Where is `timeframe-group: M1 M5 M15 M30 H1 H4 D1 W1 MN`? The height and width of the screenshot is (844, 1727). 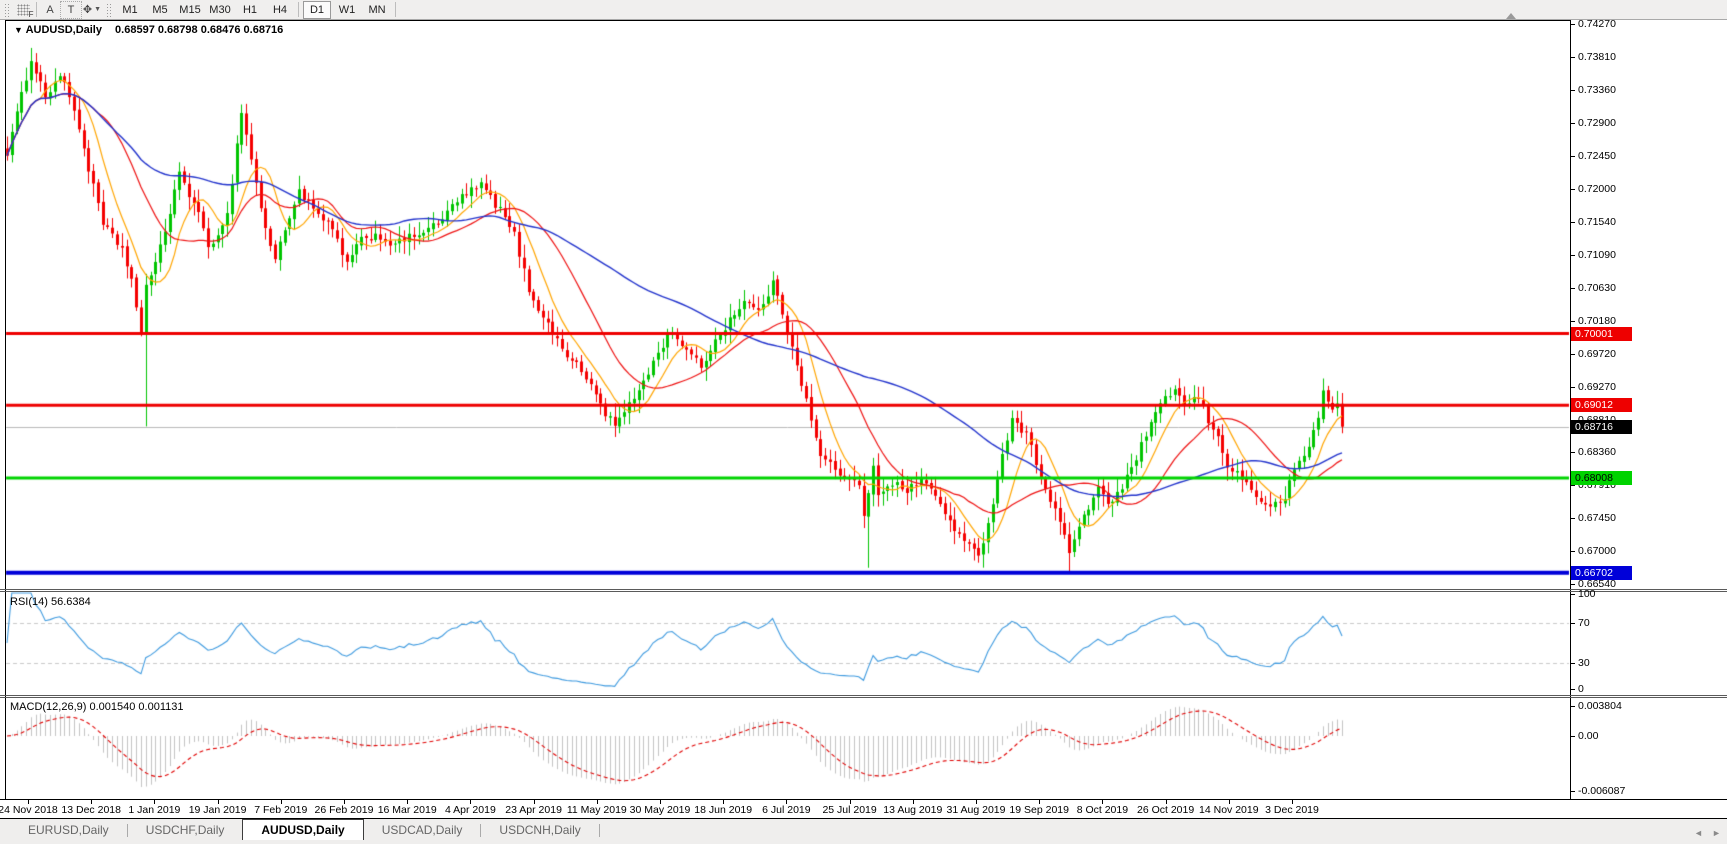 timeframe-group: M1 M5 M15 M30 H1 H4 D1 W1 MN is located at coordinates (257, 9).